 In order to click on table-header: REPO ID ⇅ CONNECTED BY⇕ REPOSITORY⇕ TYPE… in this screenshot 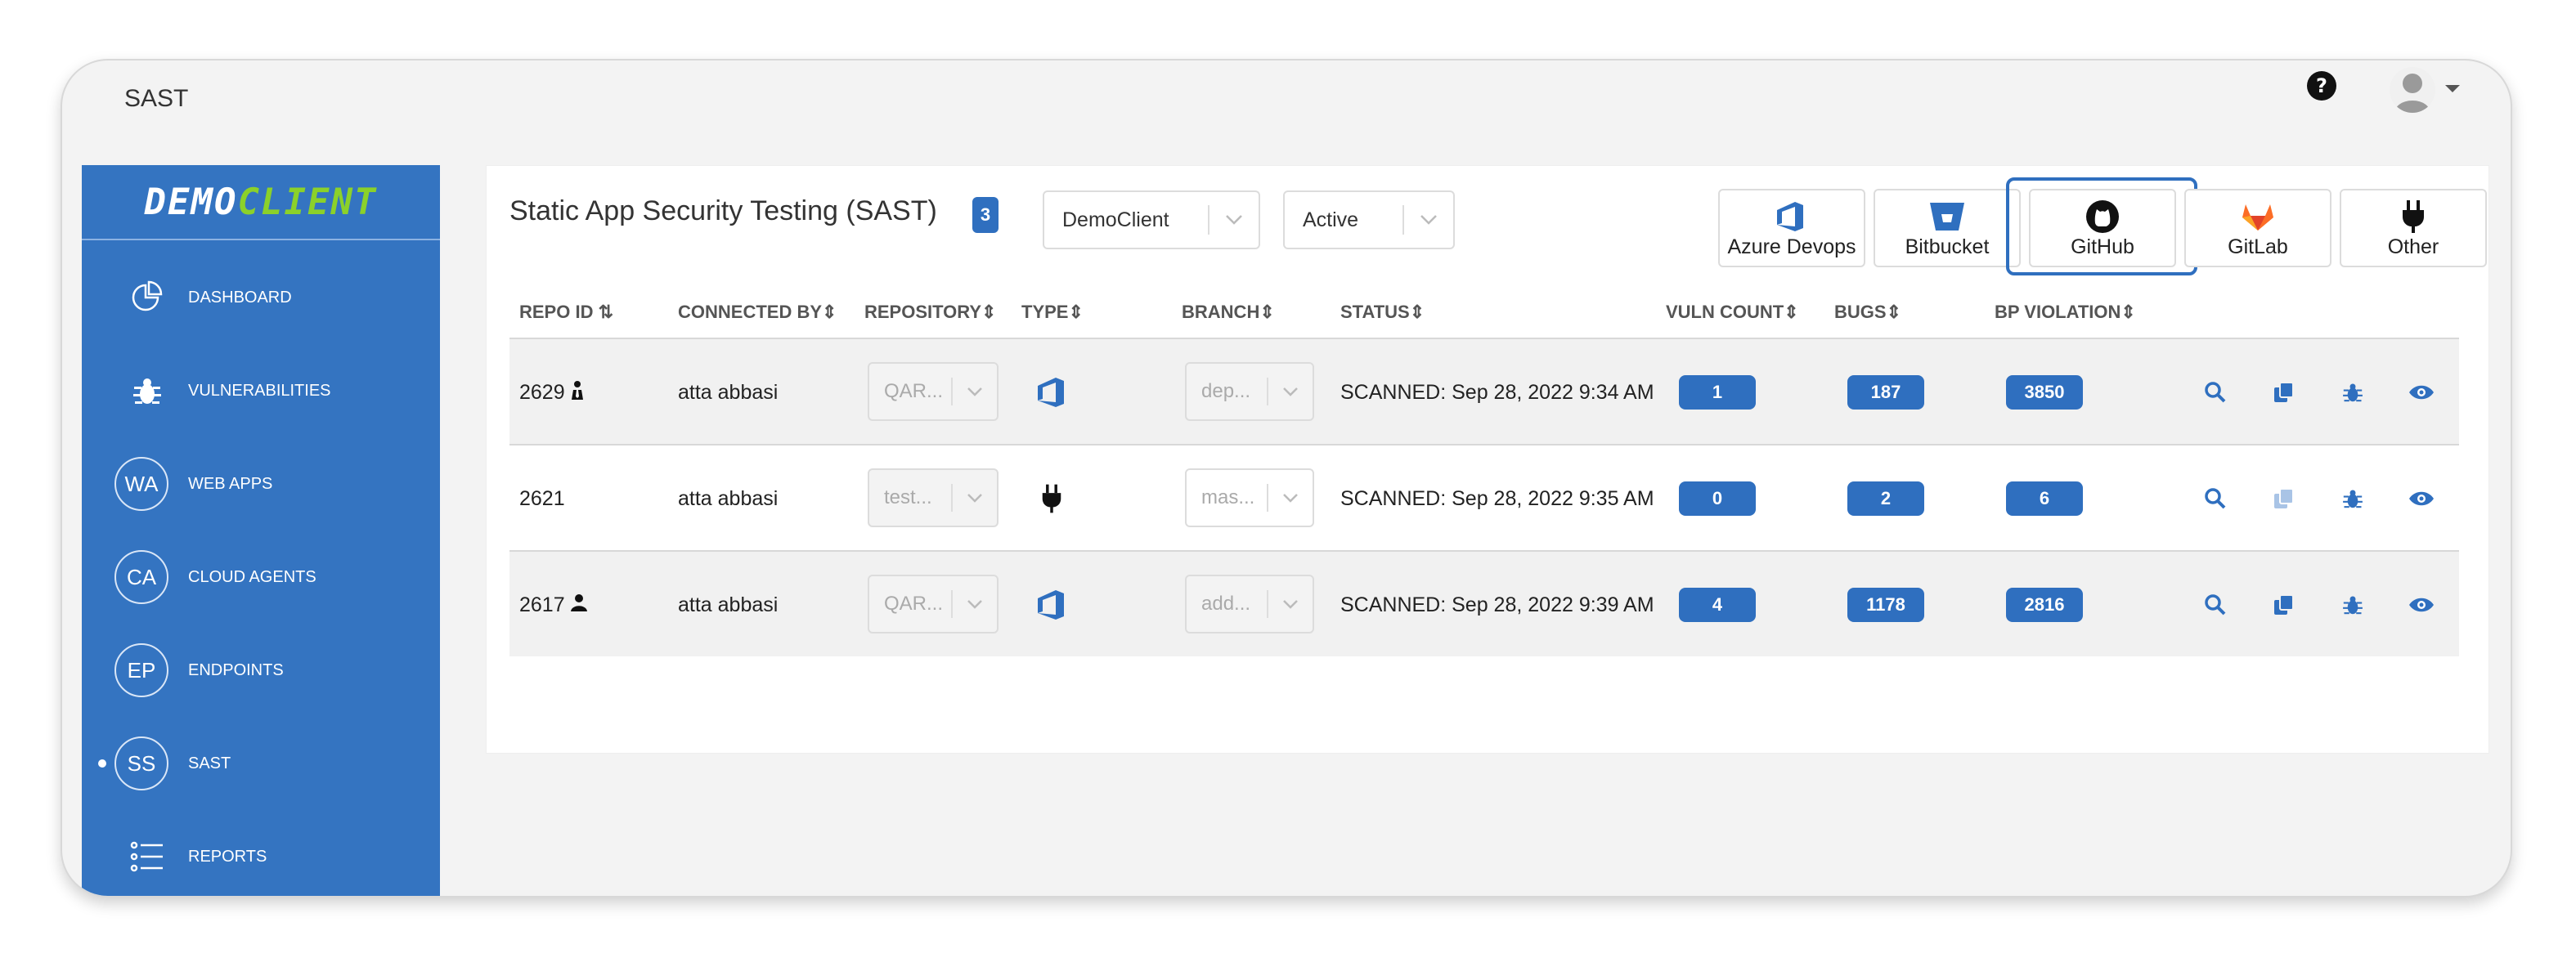, I will do `click(1484, 311)`.